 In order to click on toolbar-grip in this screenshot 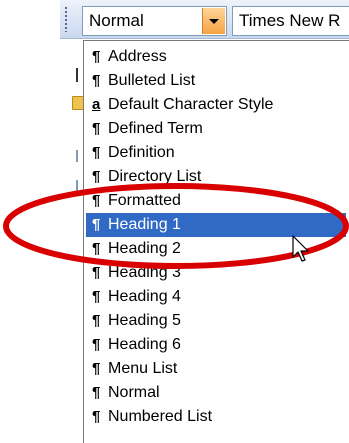, I will do `click(66, 19)`.